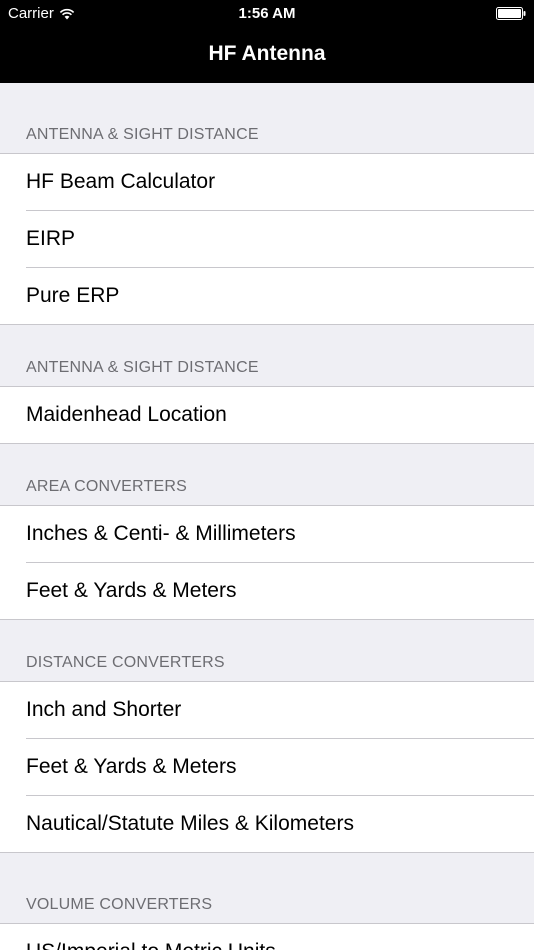 The width and height of the screenshot is (534, 950). I want to click on list-item-label: HF Beam Calculator, so click(121, 181).